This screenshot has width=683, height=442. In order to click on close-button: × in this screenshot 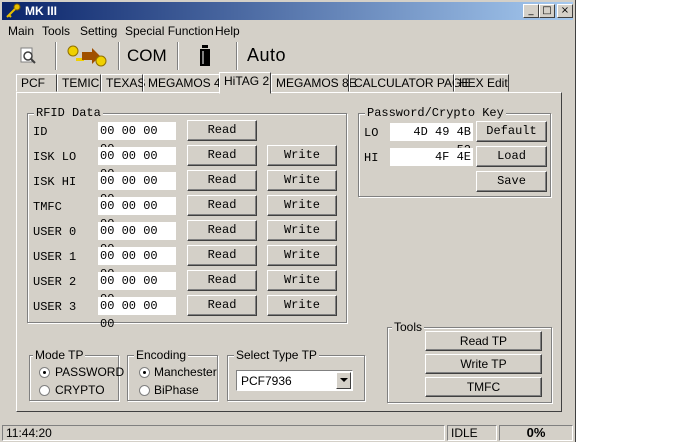, I will do `click(565, 11)`.